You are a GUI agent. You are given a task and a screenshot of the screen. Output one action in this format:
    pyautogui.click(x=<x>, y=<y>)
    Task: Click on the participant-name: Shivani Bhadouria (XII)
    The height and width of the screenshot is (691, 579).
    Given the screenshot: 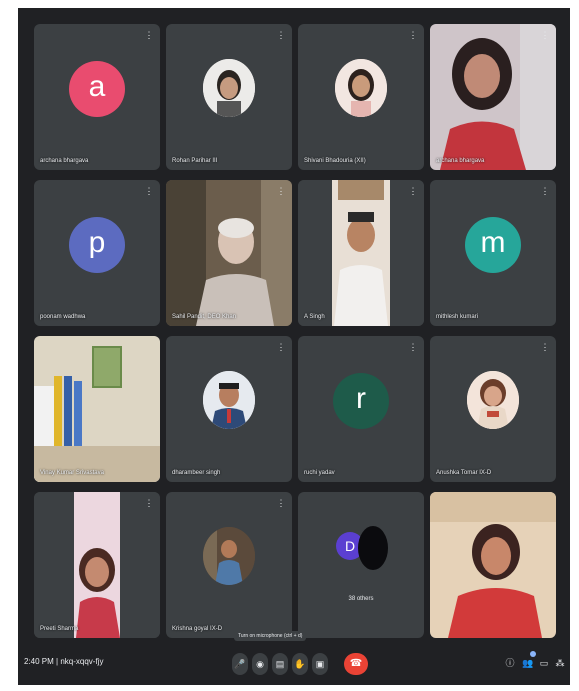 What is the action you would take?
    pyautogui.click(x=335, y=161)
    